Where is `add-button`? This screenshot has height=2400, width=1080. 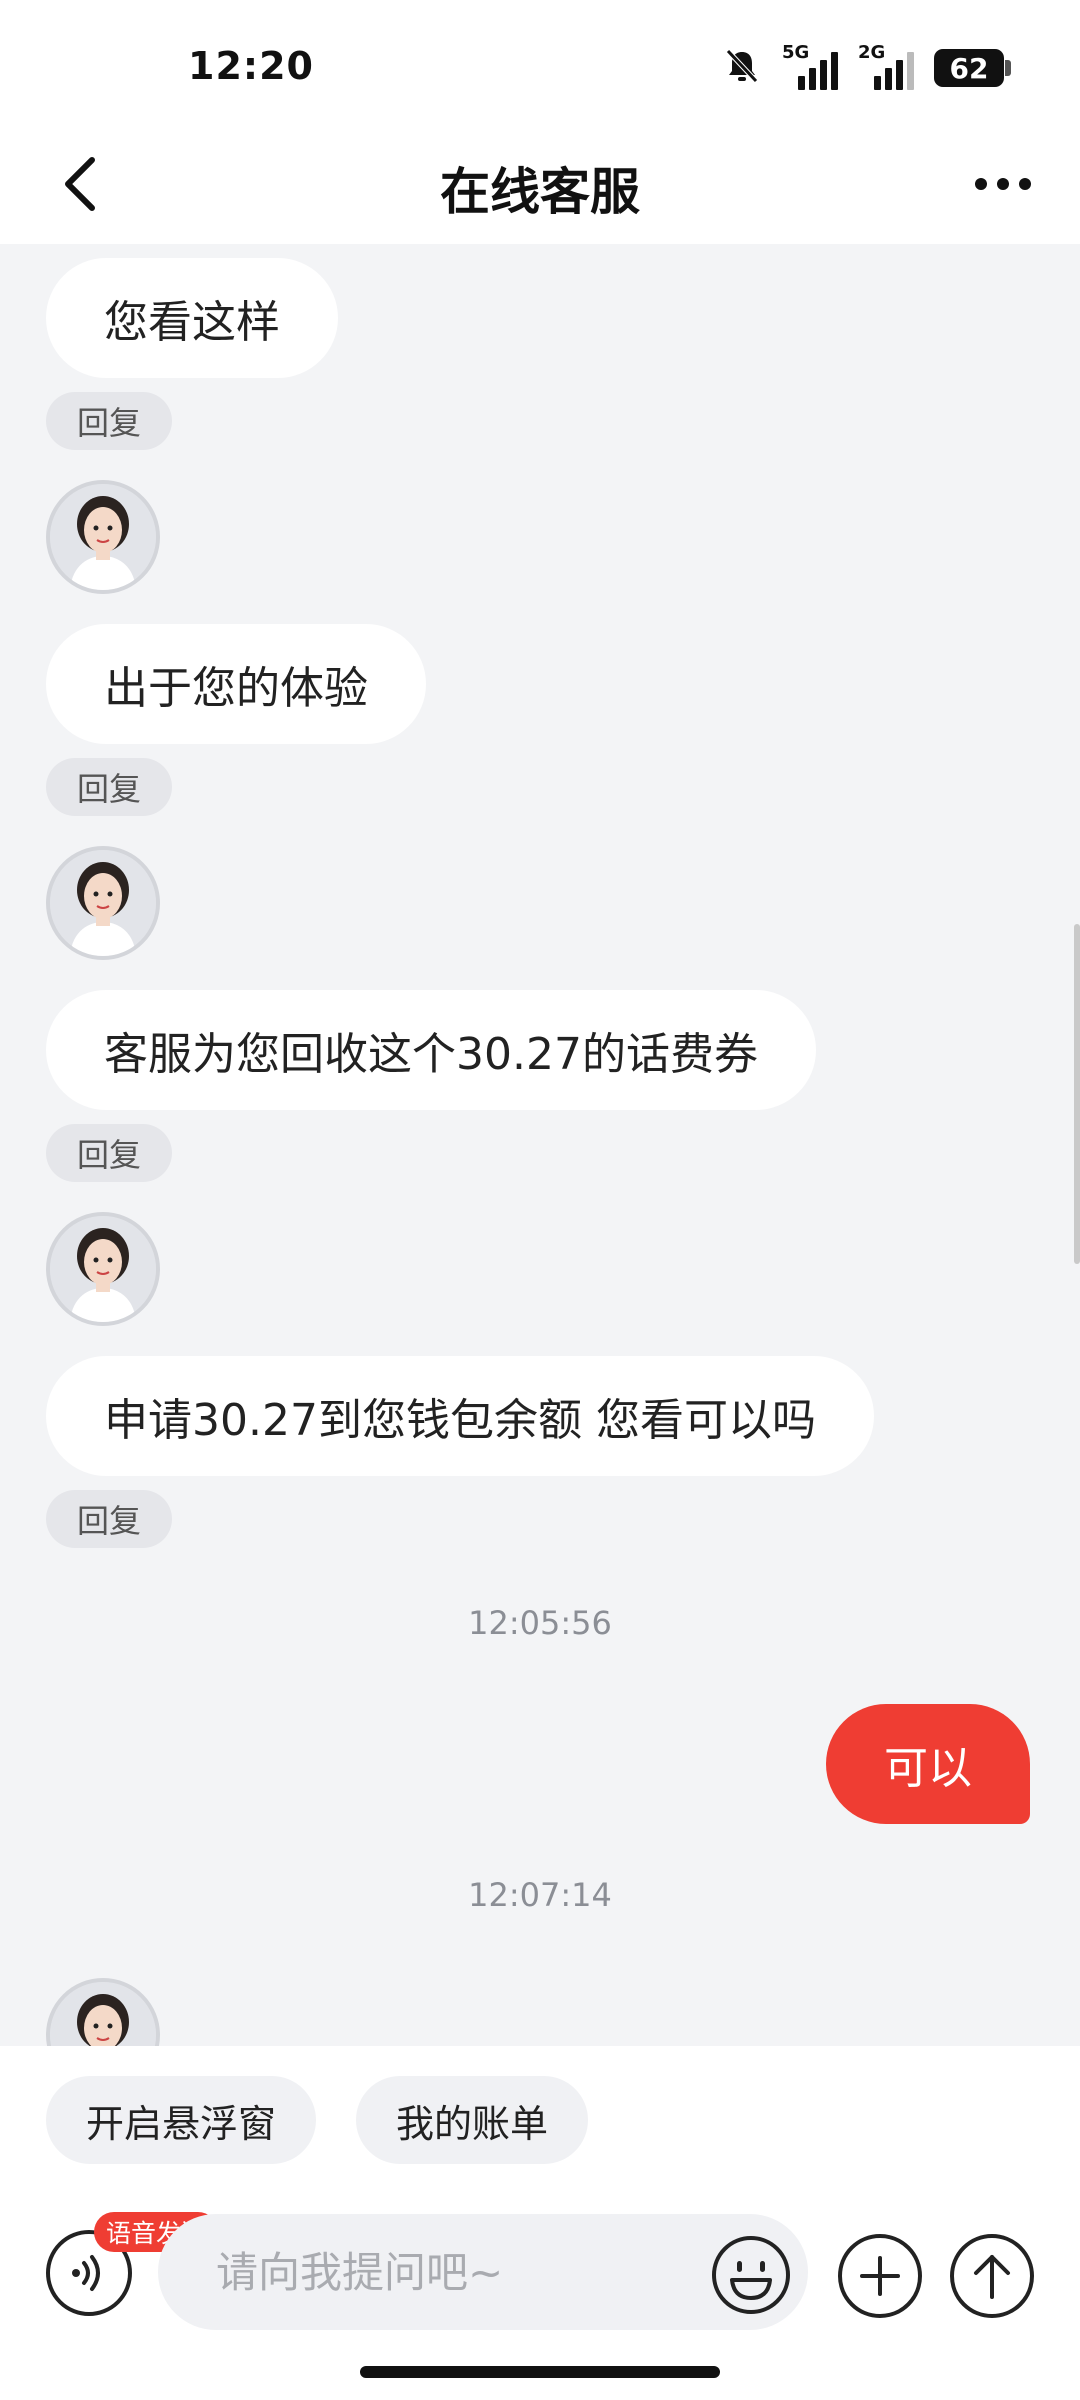
add-button is located at coordinates (880, 2276).